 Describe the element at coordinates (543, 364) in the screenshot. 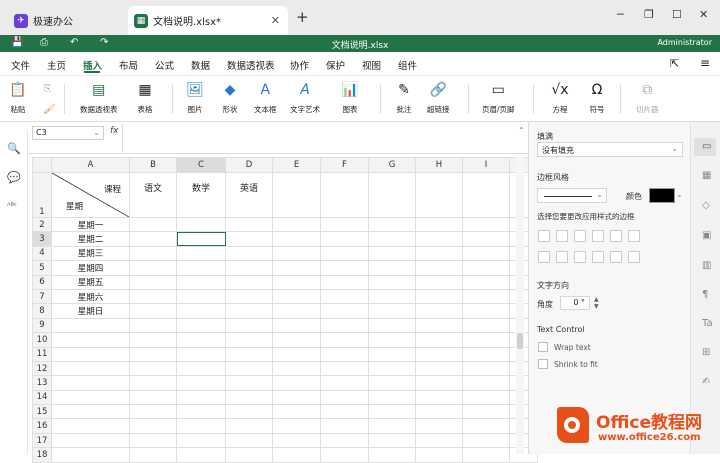

I see `shrink-to-fit-checkbox` at that location.